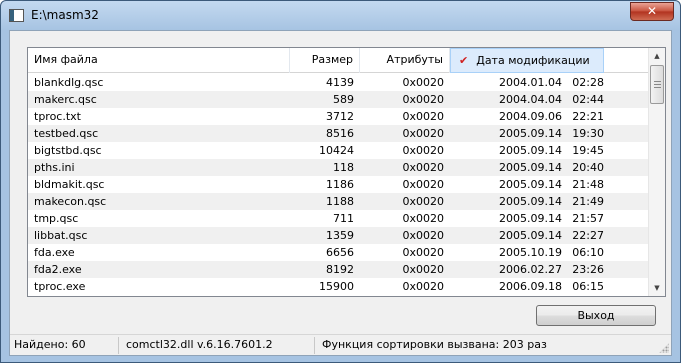 This screenshot has width=681, height=363. I want to click on cell-date: 2004.09.06, so click(530, 116).